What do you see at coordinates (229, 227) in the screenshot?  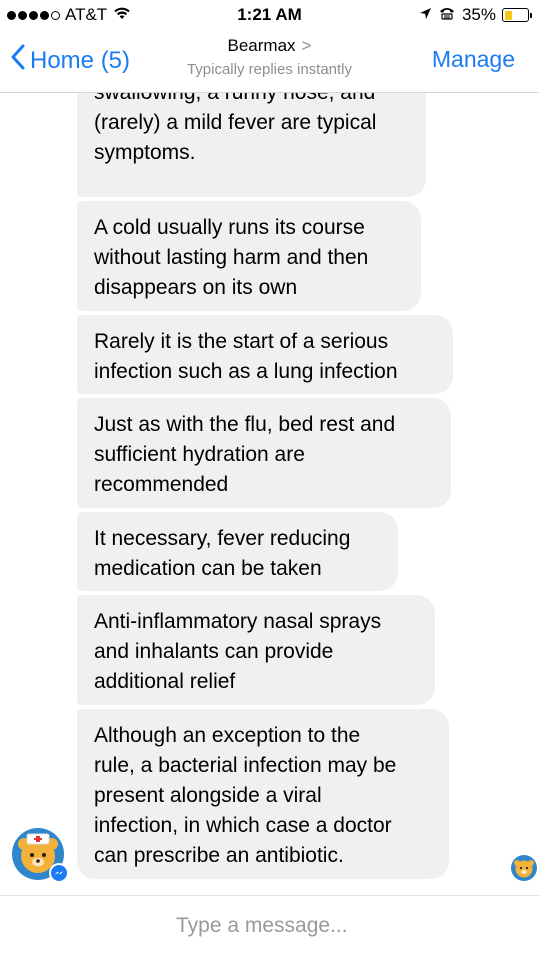 I see `message-line: A cold usually runs its course` at bounding box center [229, 227].